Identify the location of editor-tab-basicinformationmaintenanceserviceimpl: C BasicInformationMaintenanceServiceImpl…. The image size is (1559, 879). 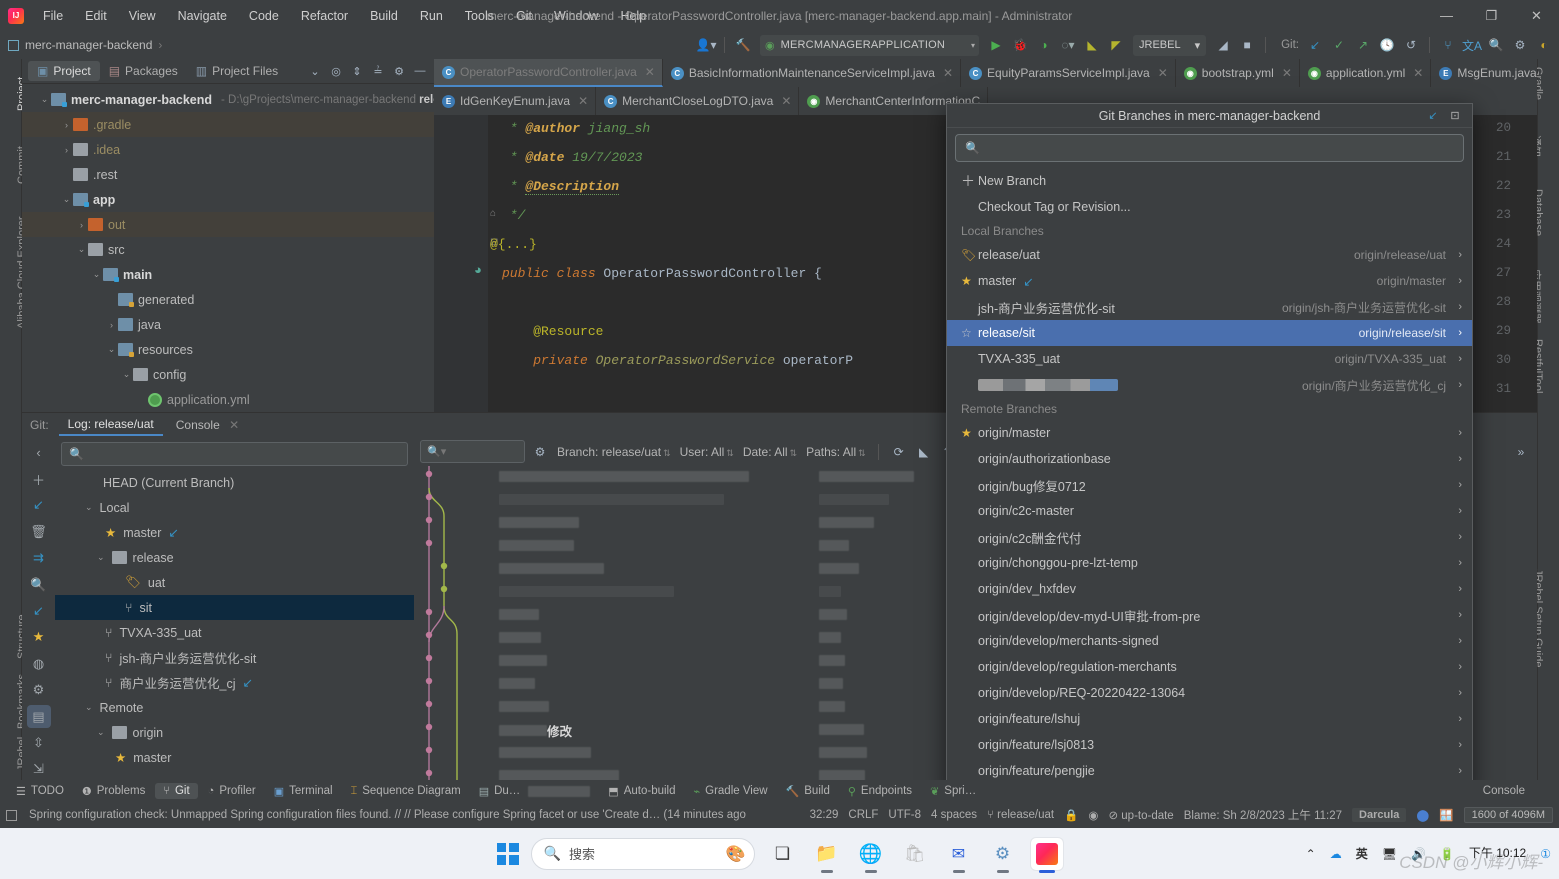
(812, 73).